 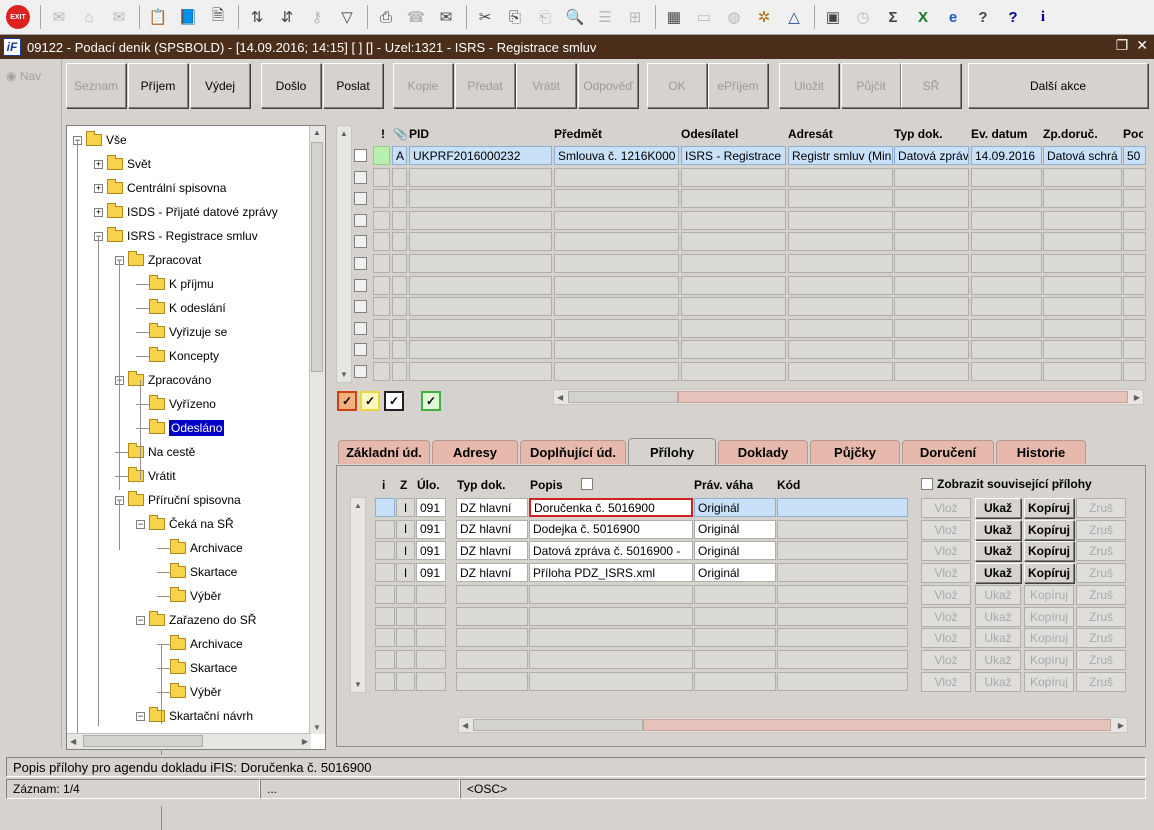 What do you see at coordinates (558, 725) in the screenshot?
I see `attachments-hscroll-thumb` at bounding box center [558, 725].